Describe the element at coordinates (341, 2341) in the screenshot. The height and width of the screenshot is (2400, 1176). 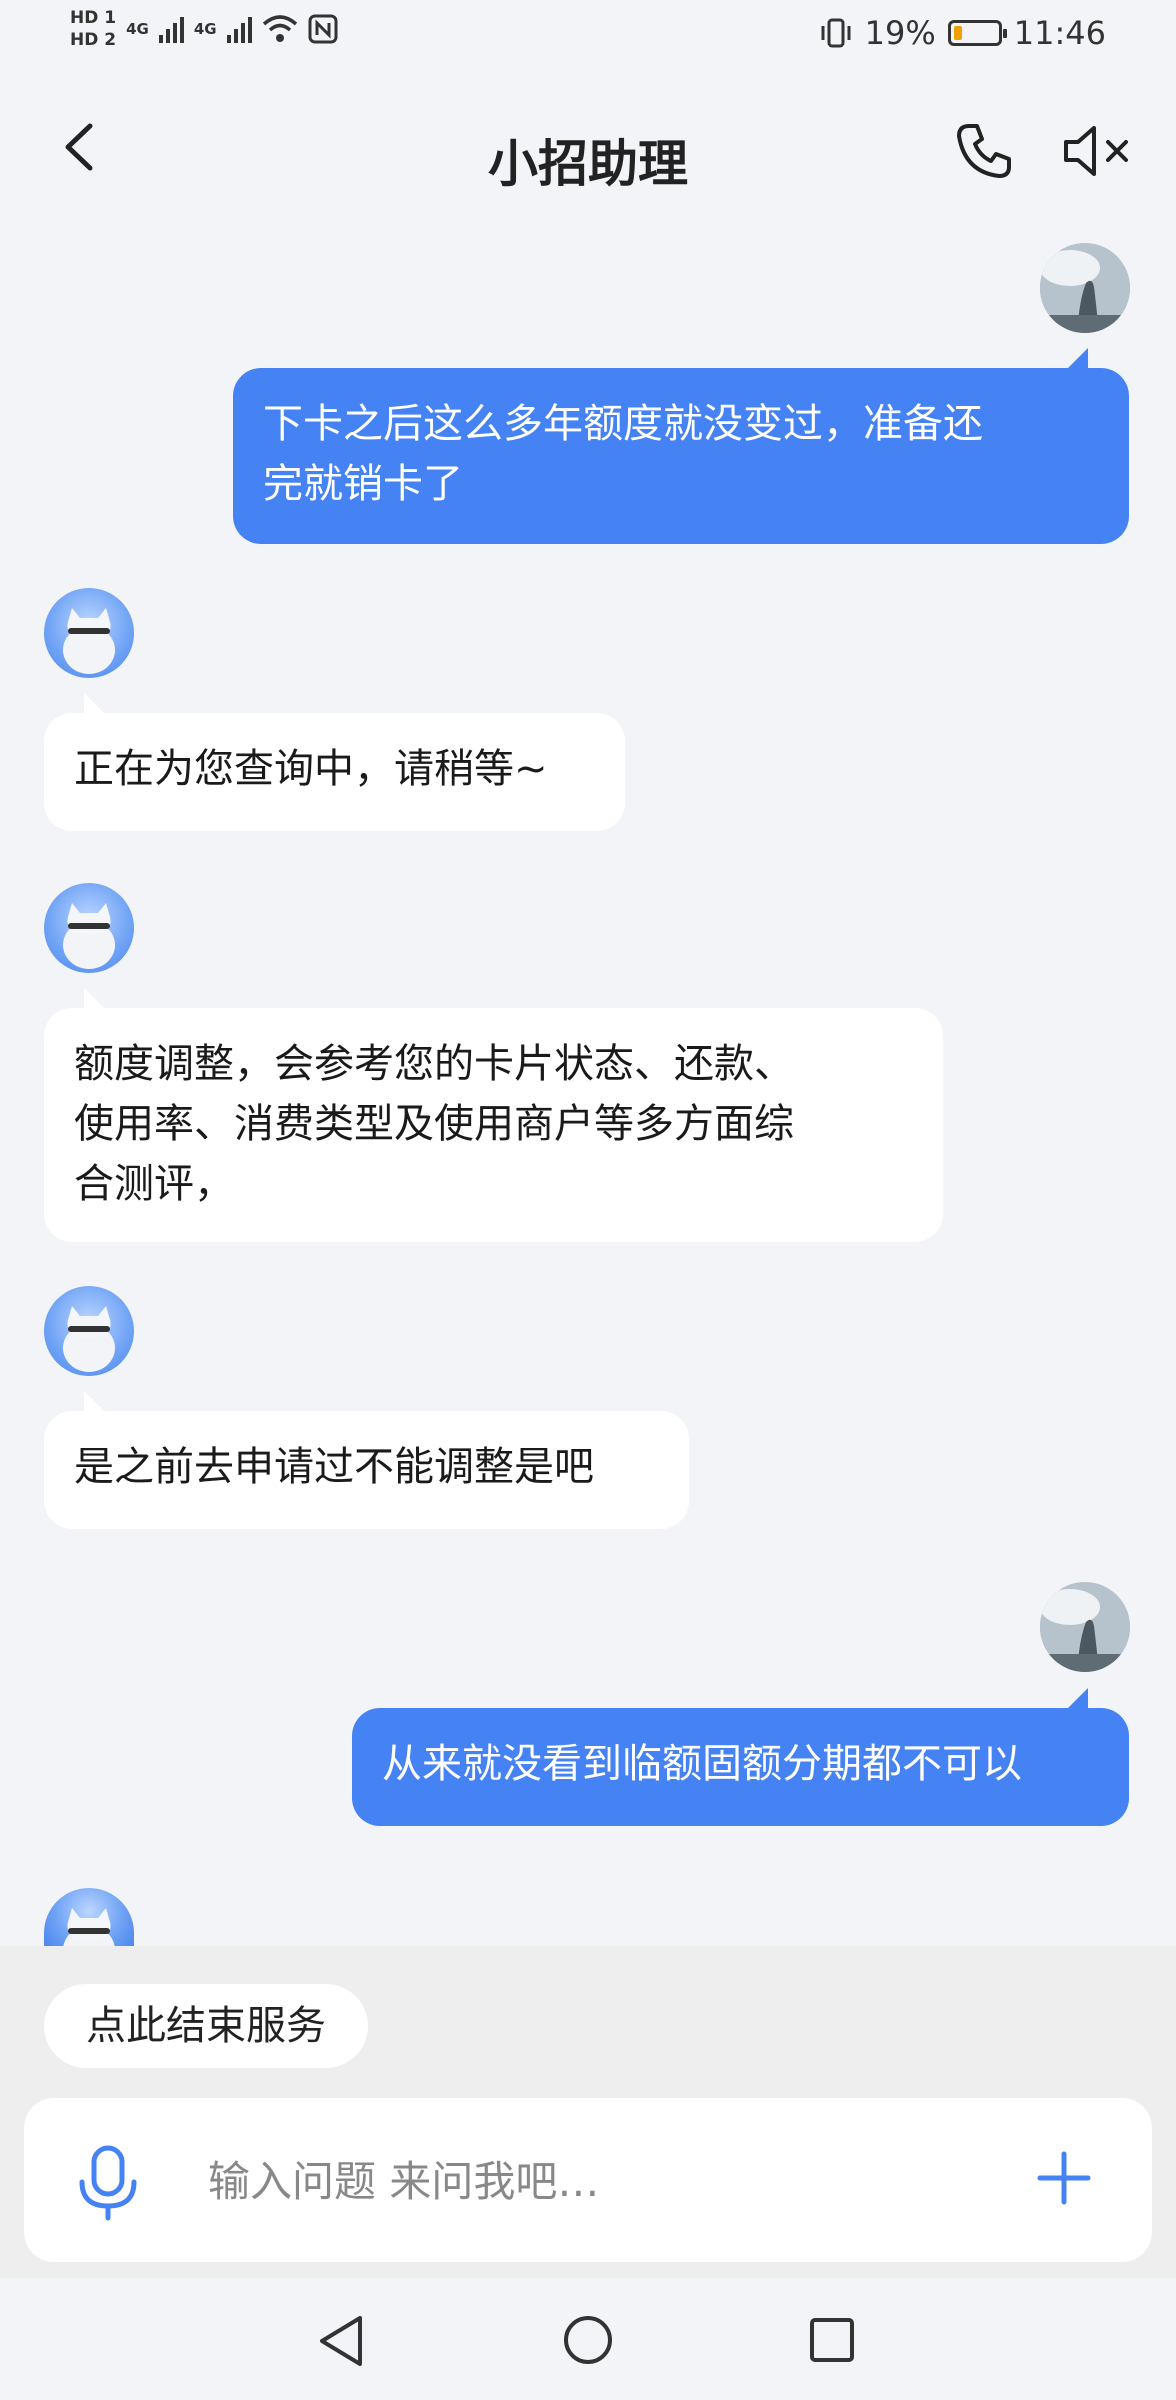
I see `nav-back-icon` at that location.